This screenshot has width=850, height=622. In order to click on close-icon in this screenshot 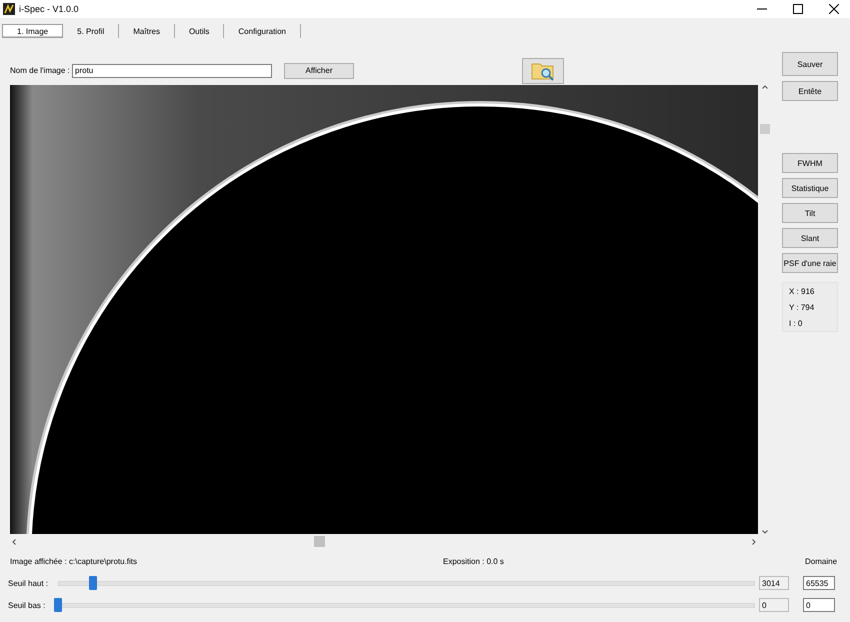, I will do `click(834, 9)`.